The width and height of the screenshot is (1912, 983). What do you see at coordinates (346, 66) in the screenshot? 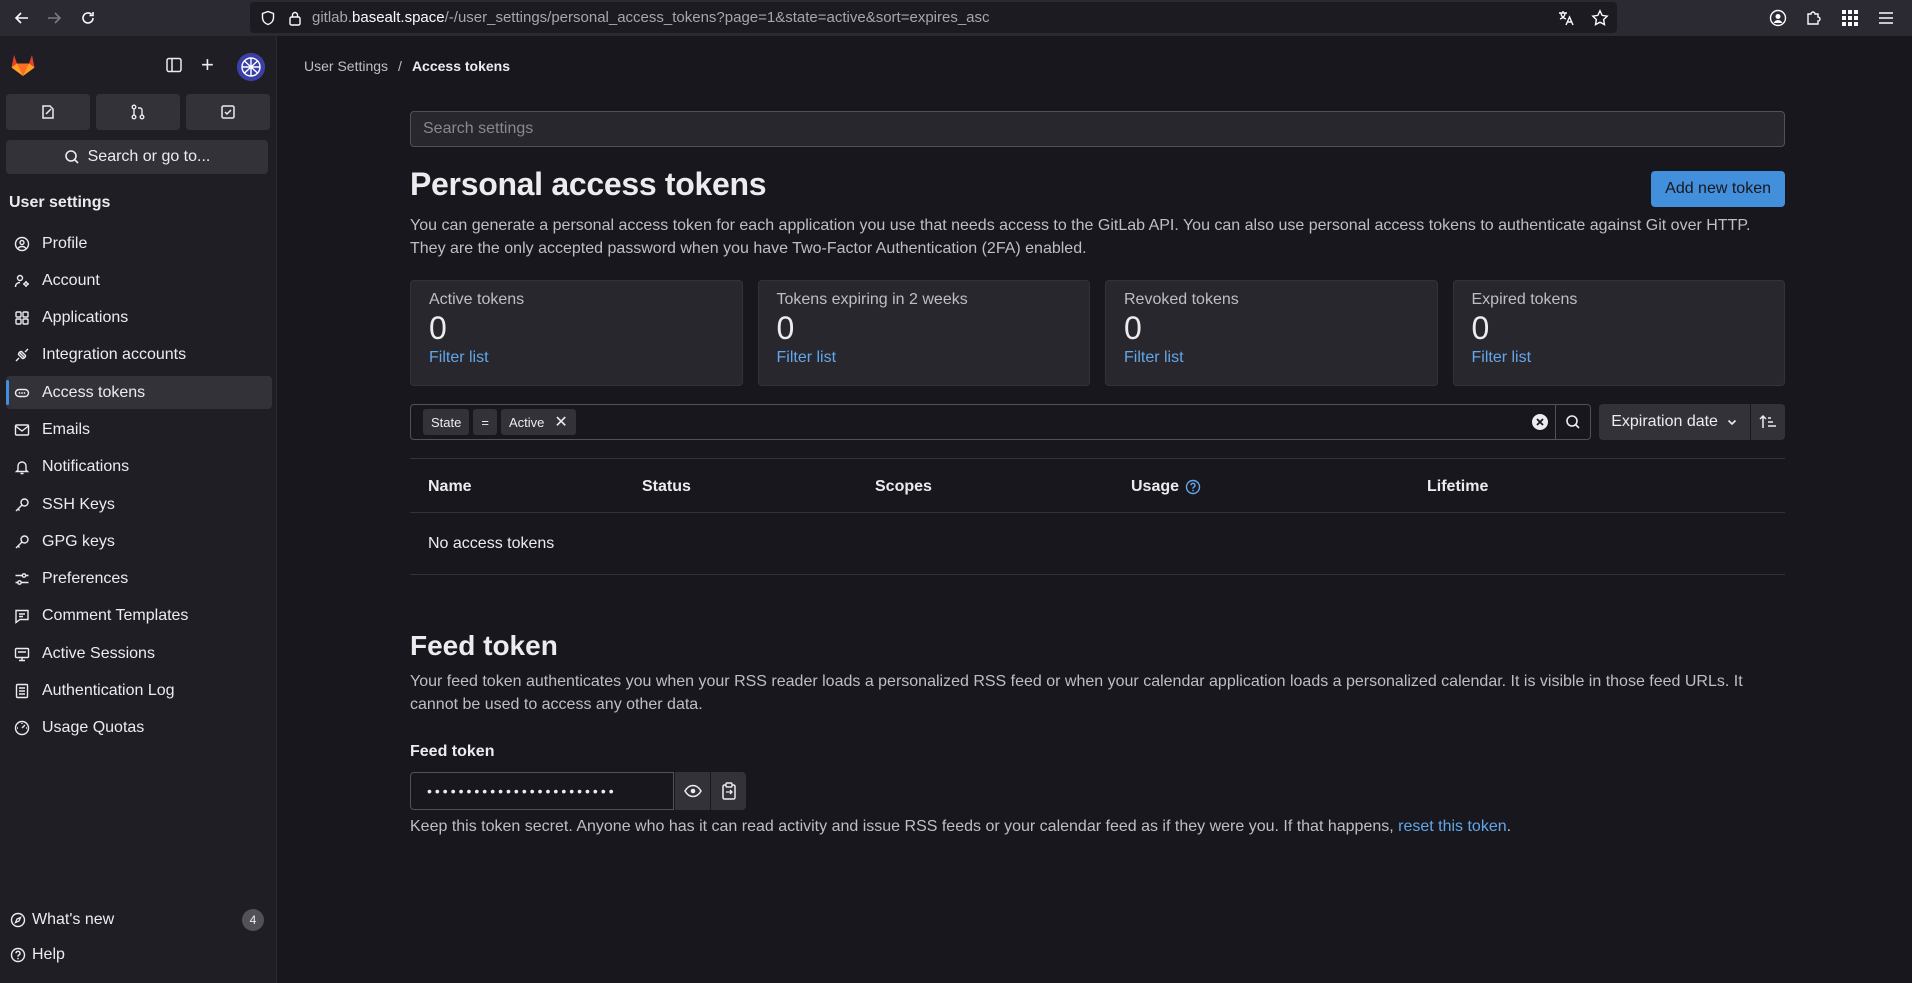
I see `breadcrumb-parent-link: User Settings` at bounding box center [346, 66].